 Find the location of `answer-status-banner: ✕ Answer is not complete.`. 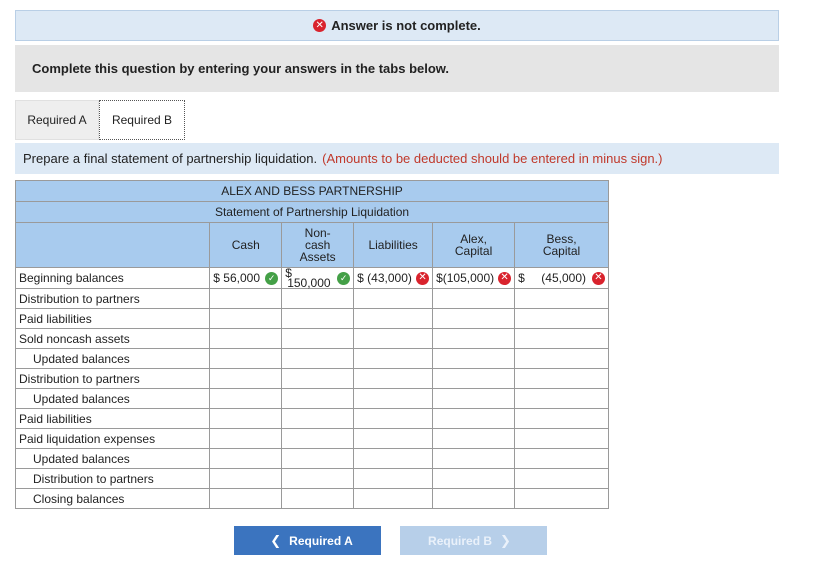

answer-status-banner: ✕ Answer is not complete. is located at coordinates (397, 25).